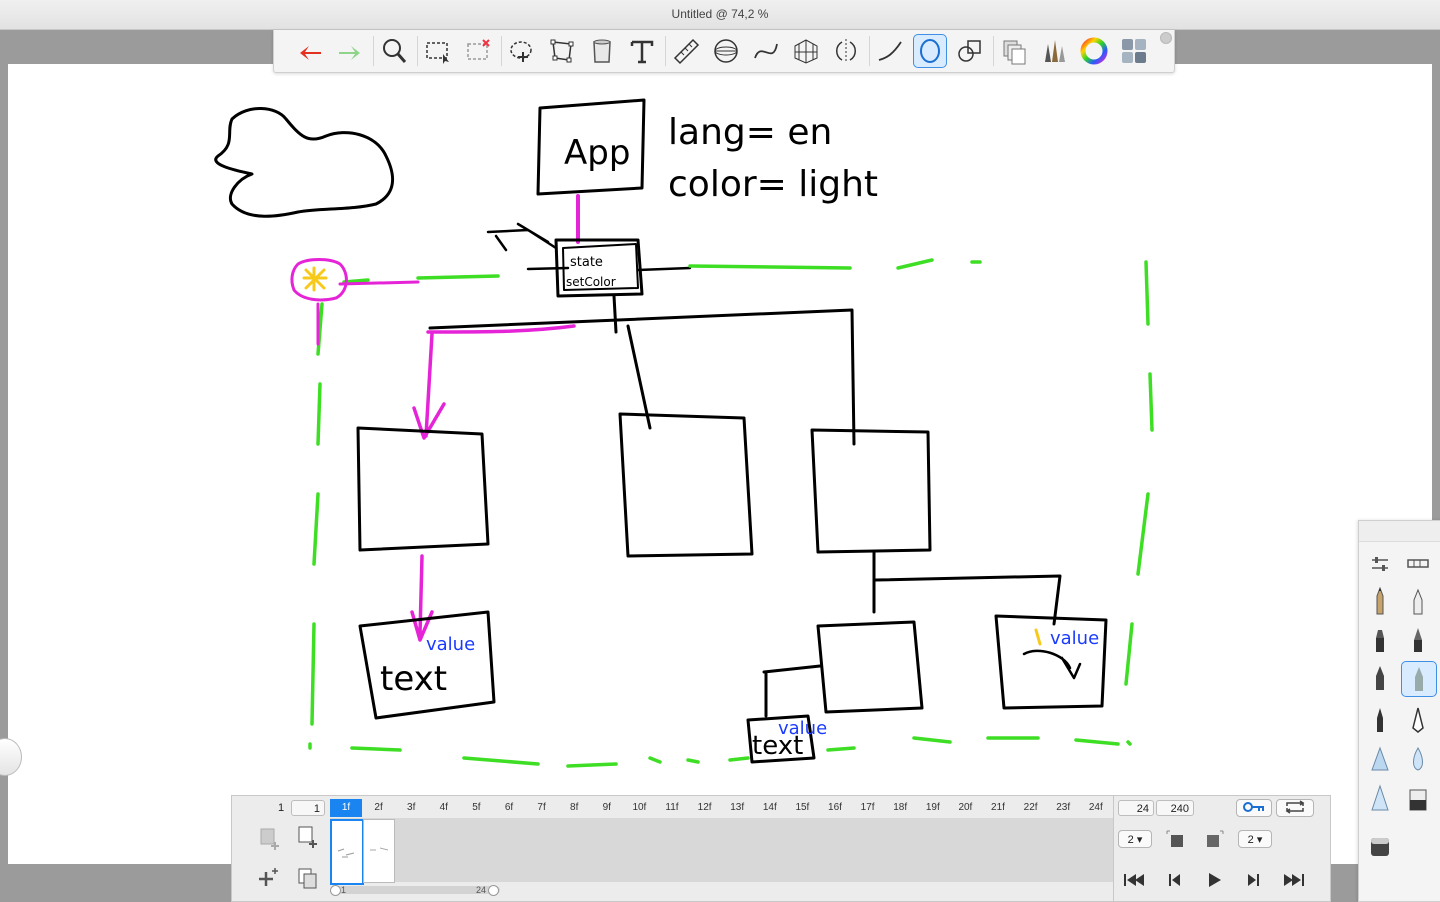 This screenshot has height=902, width=1440. What do you see at coordinates (270, 838) in the screenshot?
I see `add-frame-icon` at bounding box center [270, 838].